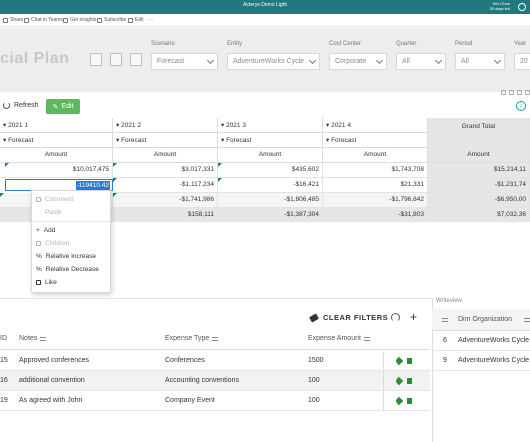 This screenshot has width=530, height=442. I want to click on menu-item-add: + Add, so click(45, 230).